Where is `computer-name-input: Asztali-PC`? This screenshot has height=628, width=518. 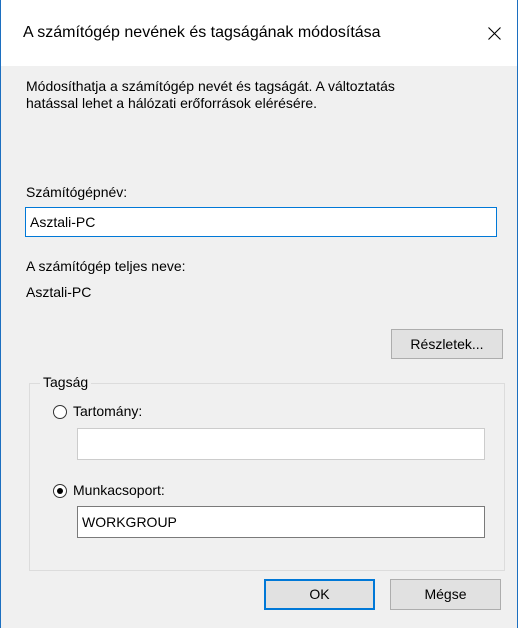 computer-name-input: Asztali-PC is located at coordinates (261, 222).